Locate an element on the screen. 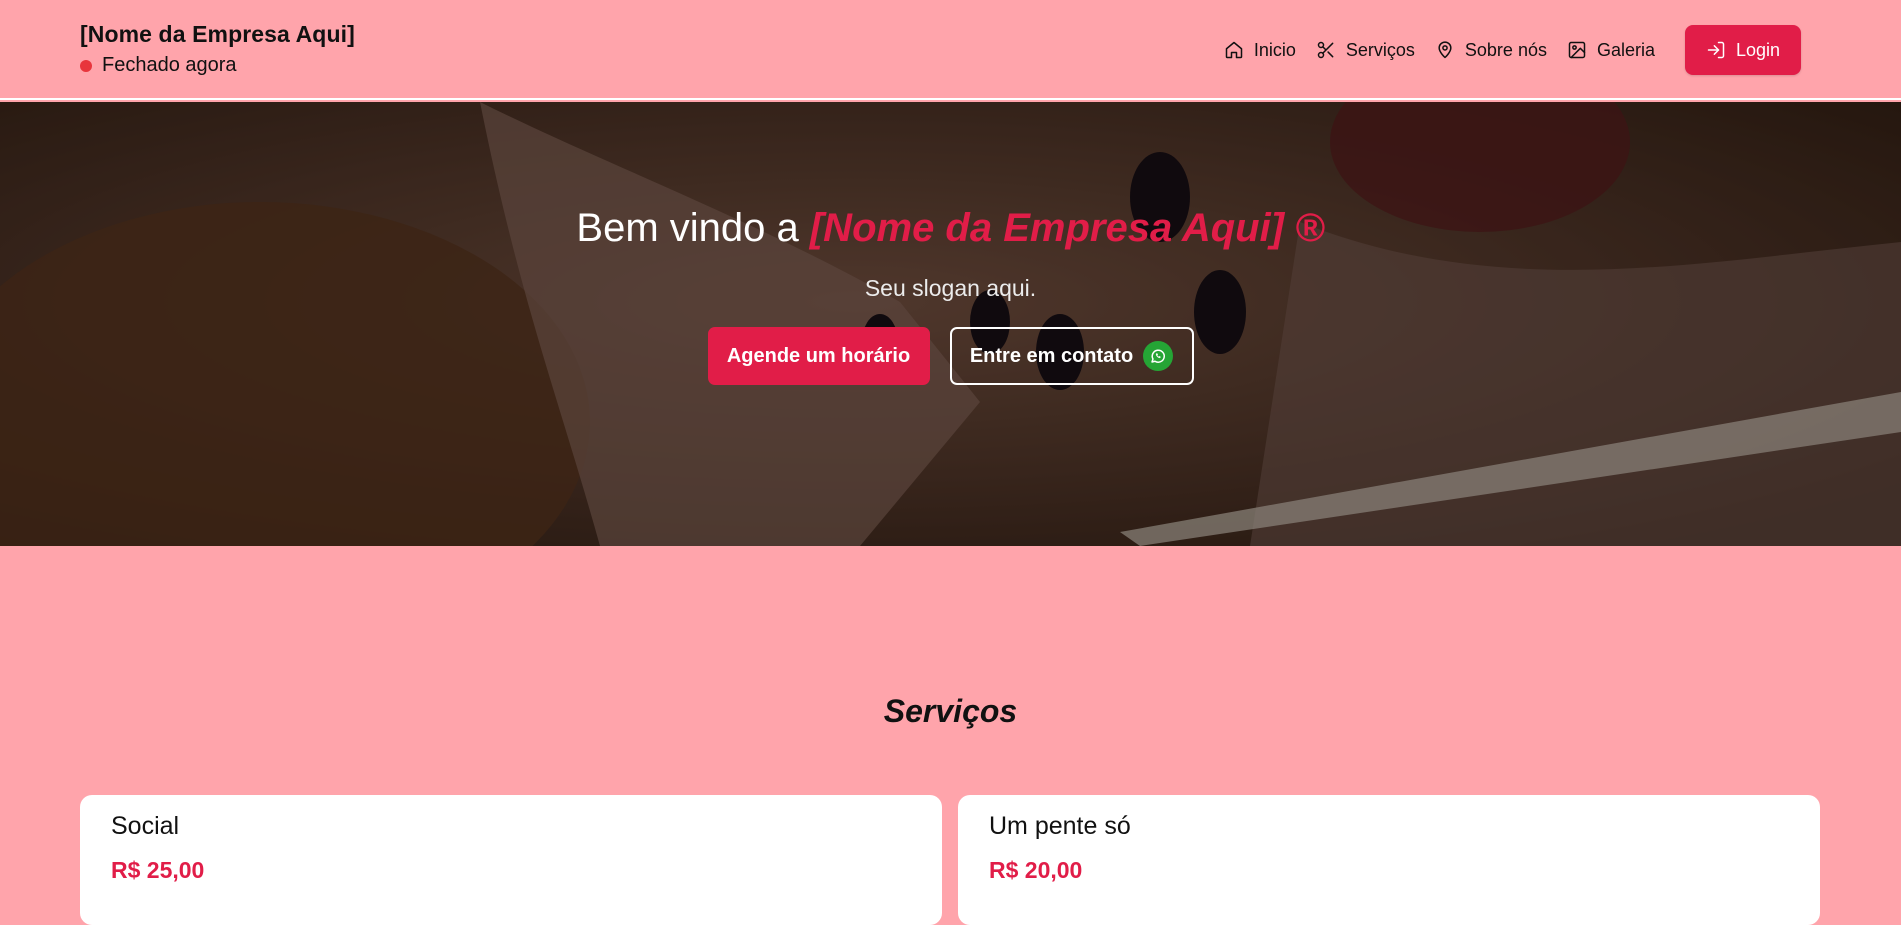  service-price: R$ 25,00 is located at coordinates (158, 870).